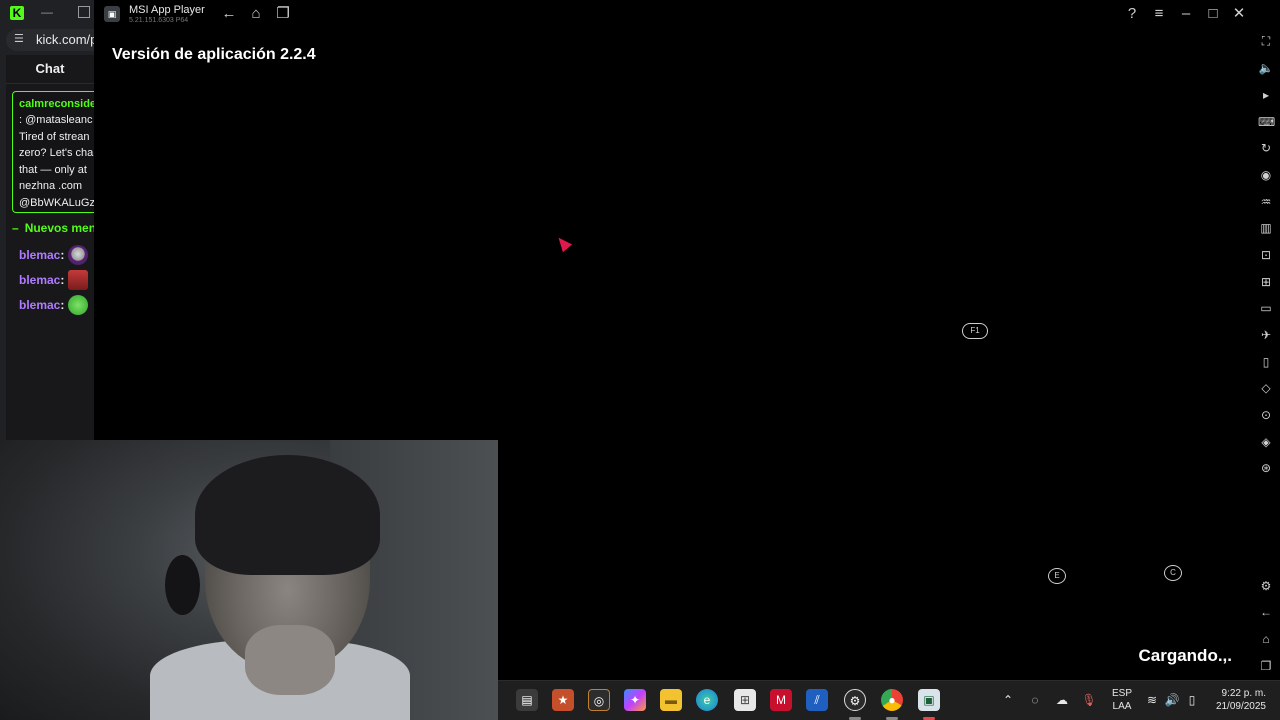 This screenshot has width=1280, height=720. What do you see at coordinates (1035, 700) in the screenshot?
I see `app-tray-icon: ◌` at bounding box center [1035, 700].